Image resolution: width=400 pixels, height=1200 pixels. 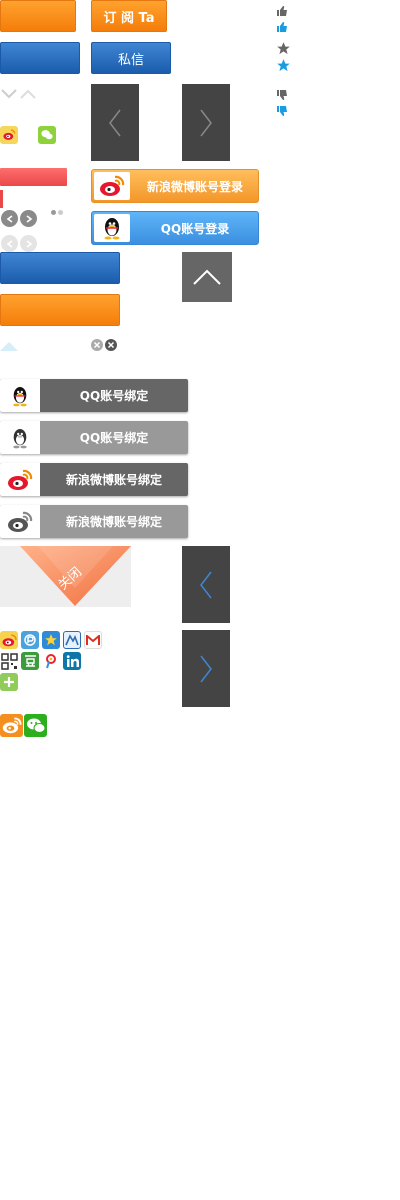 I want to click on red-sliver, so click(x=1, y=199).